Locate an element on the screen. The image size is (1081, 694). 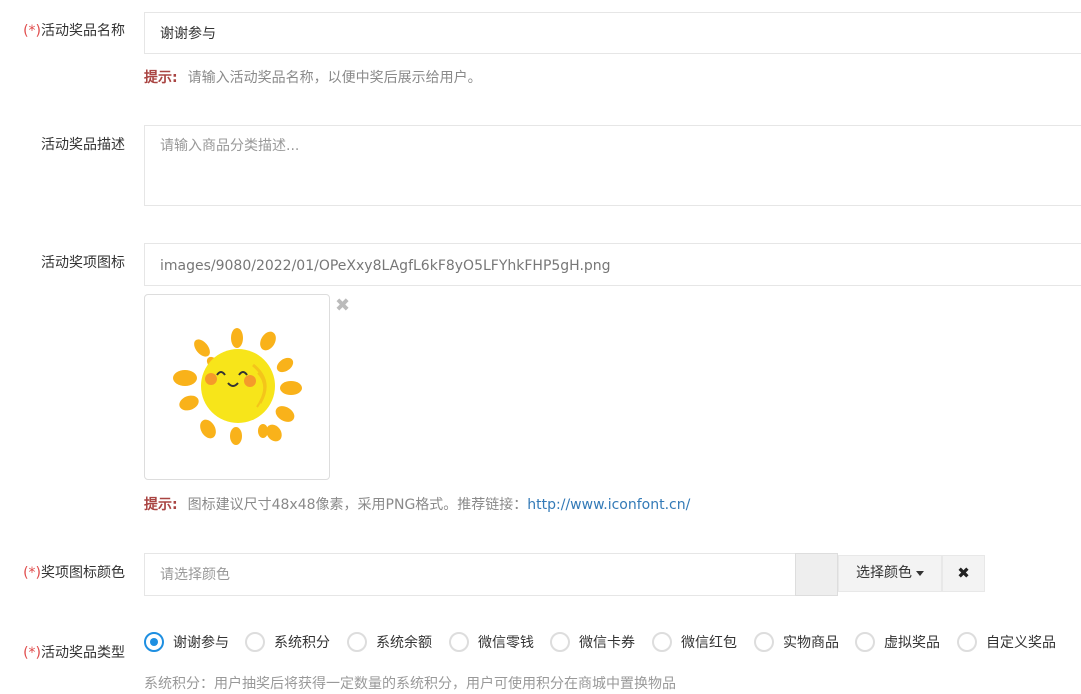
sun-icon is located at coordinates (237, 386).